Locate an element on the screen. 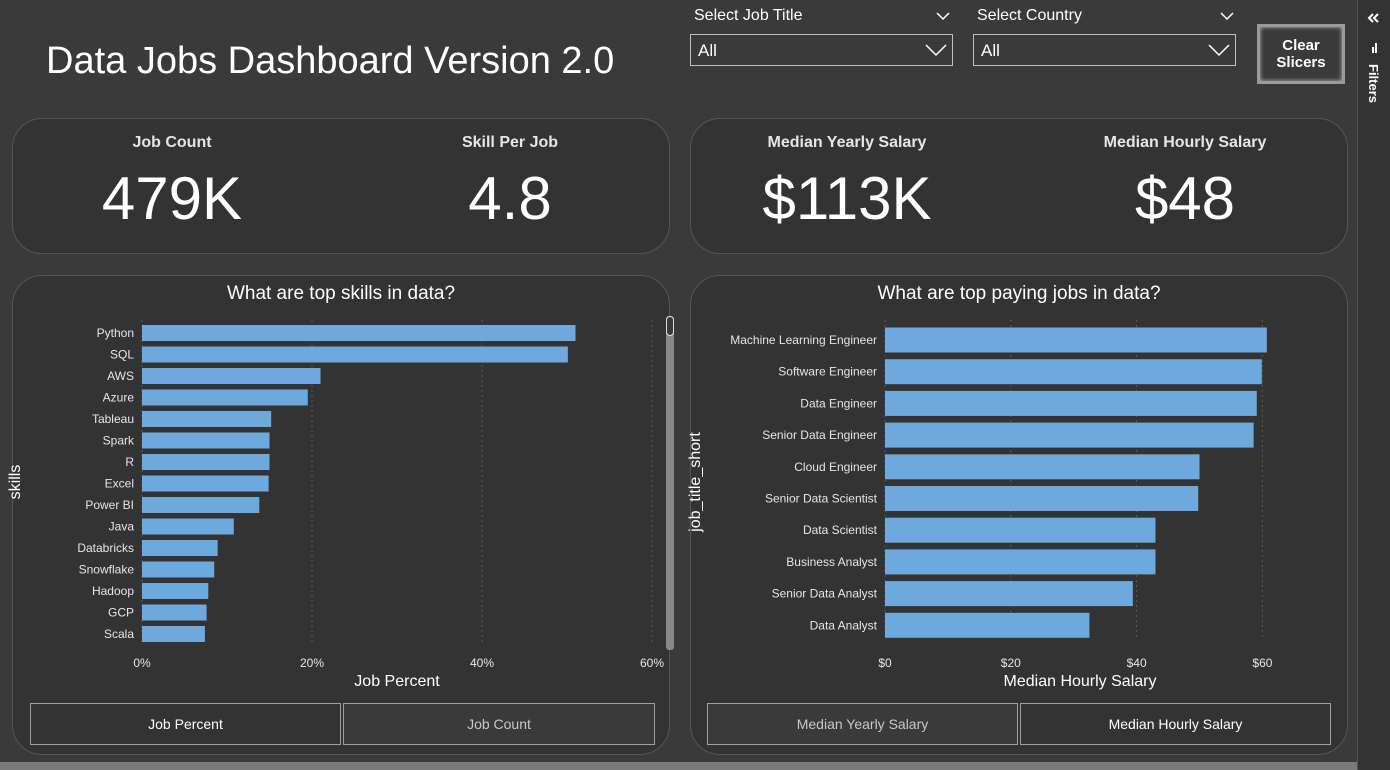  y-tick-label: SQL is located at coordinates (122, 355).